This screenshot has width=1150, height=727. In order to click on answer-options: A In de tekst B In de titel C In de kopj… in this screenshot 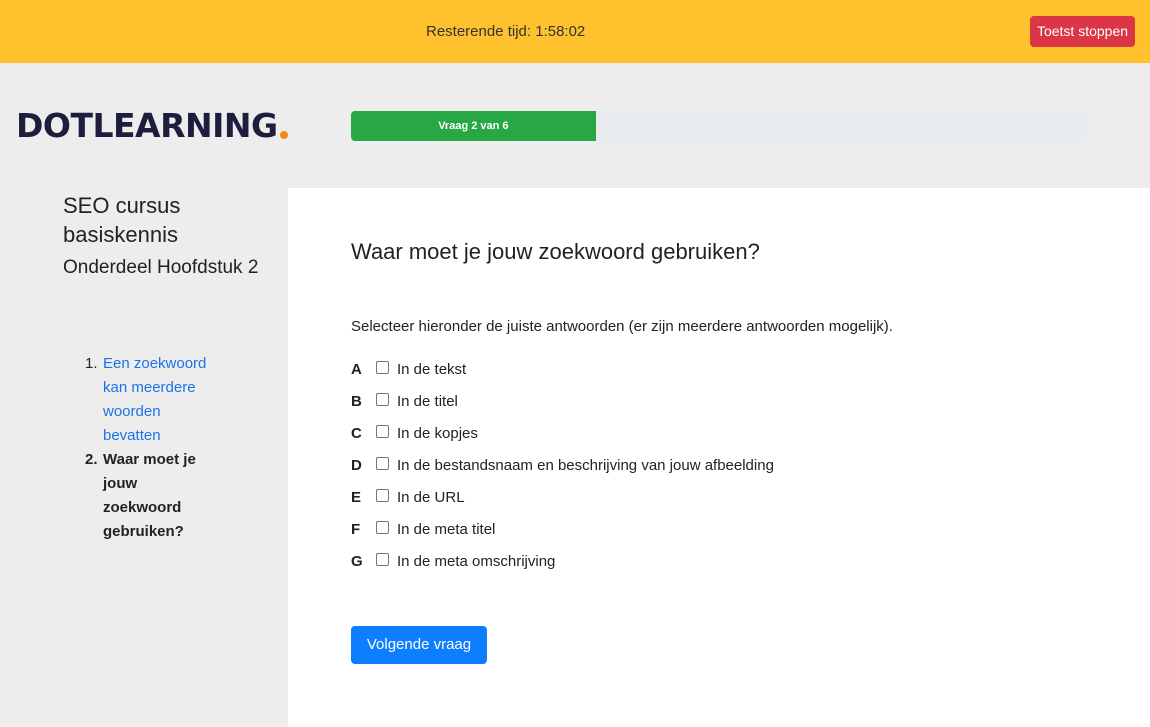, I will do `click(562, 465)`.